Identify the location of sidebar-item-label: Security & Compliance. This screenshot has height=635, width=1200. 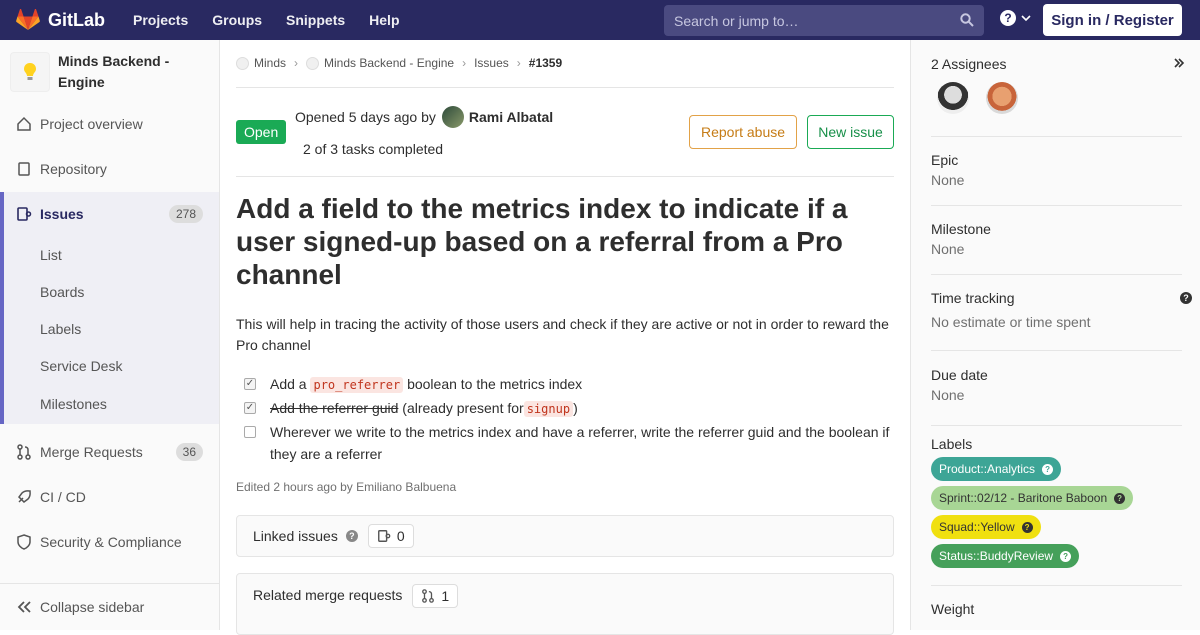
(111, 542).